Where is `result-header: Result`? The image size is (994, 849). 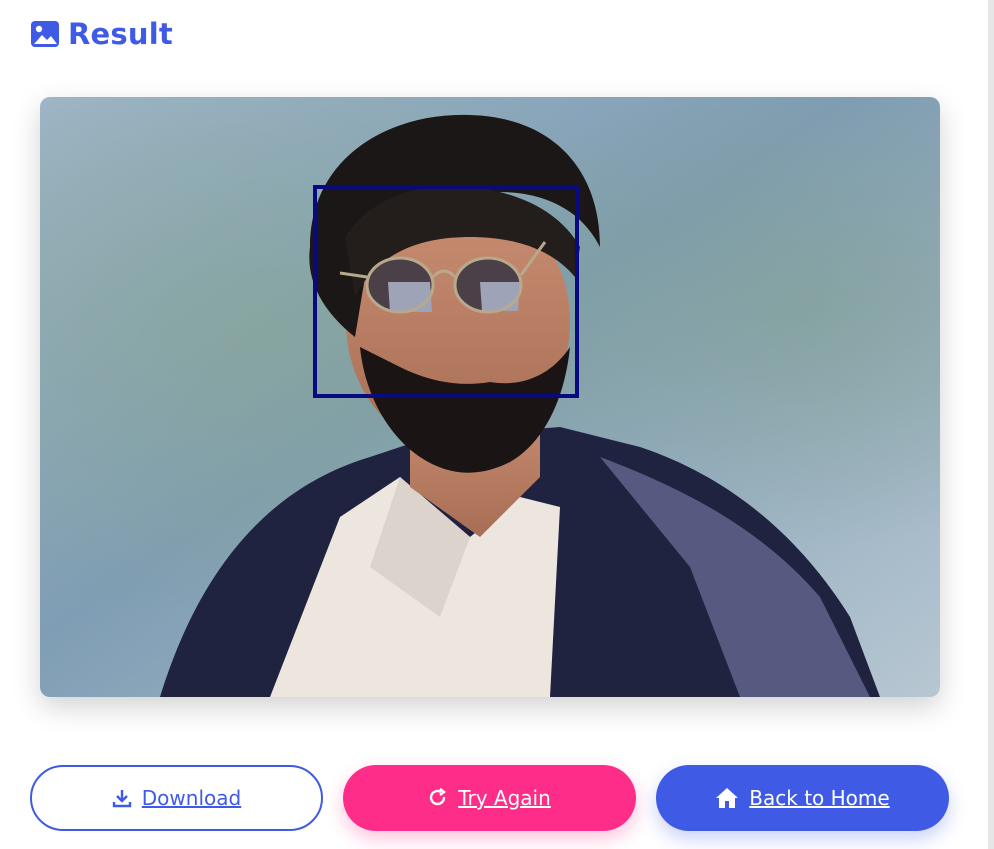
result-header: Result is located at coordinates (101, 34).